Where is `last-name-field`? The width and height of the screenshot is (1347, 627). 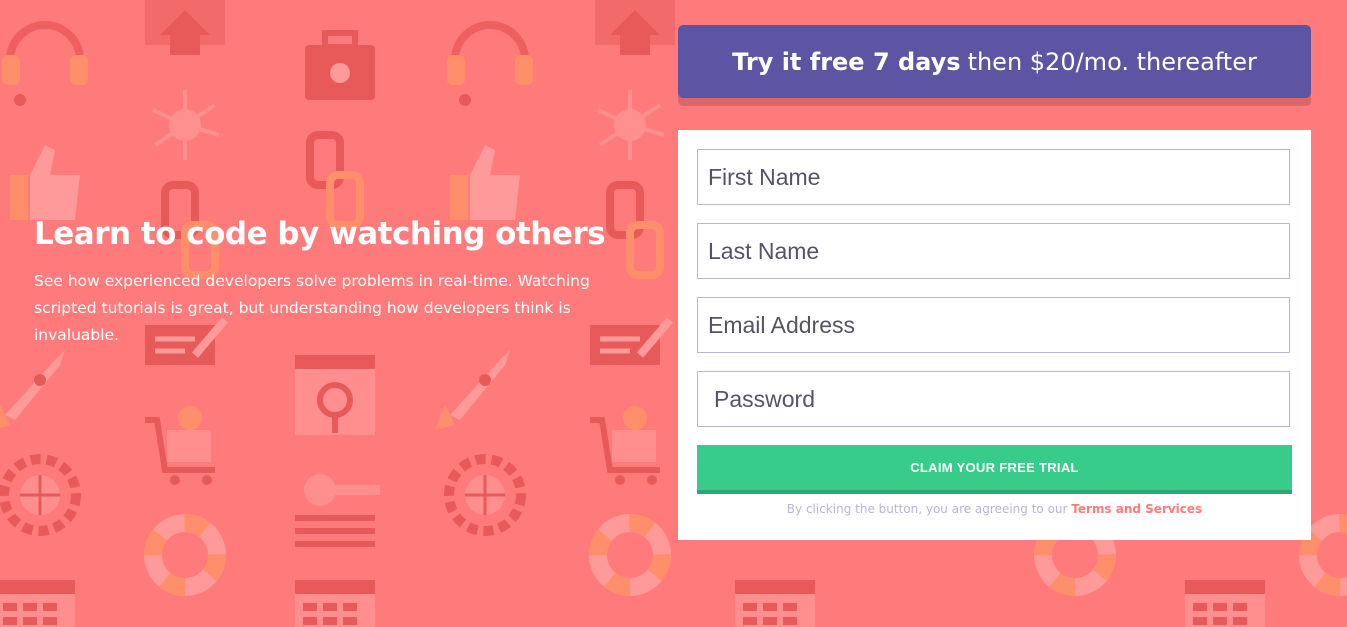
last-name-field is located at coordinates (993, 251).